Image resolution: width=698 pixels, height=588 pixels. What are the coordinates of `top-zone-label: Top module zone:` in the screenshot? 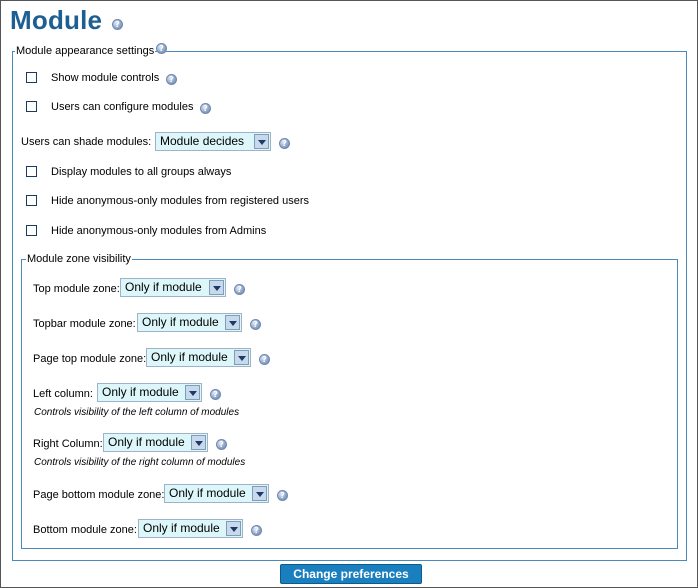 It's located at (76, 289).